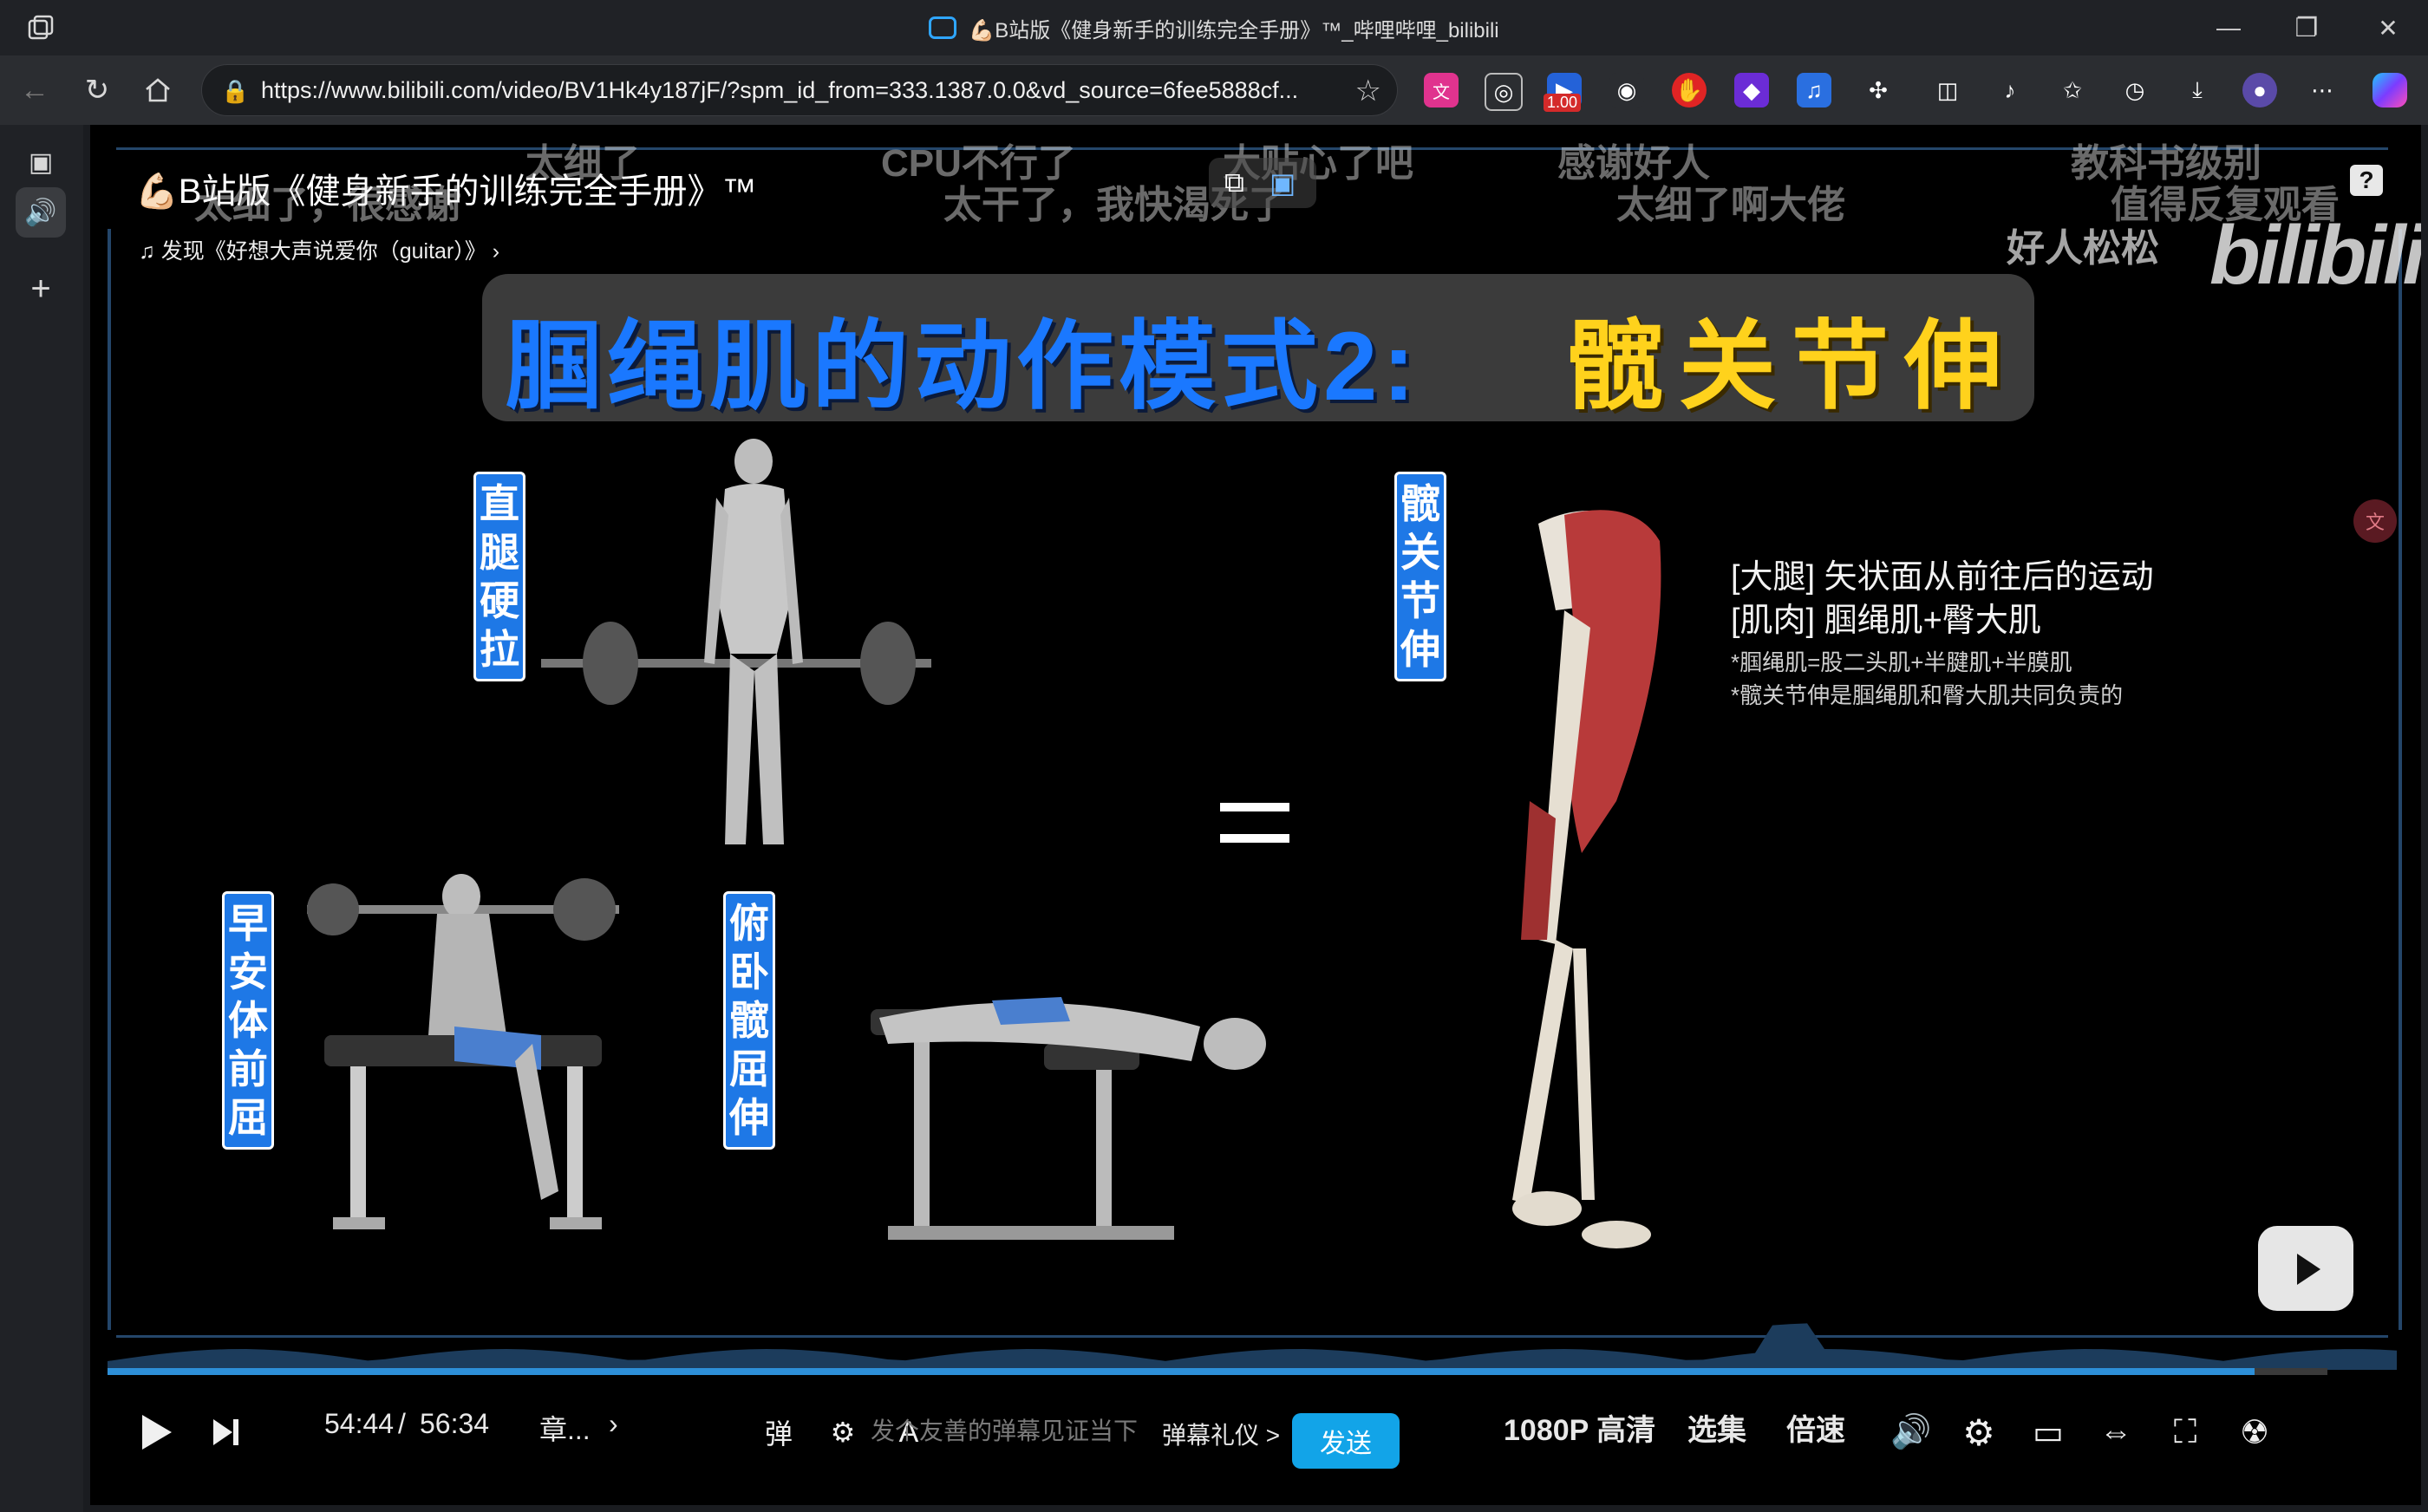  Describe the element at coordinates (2072, 91) in the screenshot. I see `favorites-icon: ✩` at that location.